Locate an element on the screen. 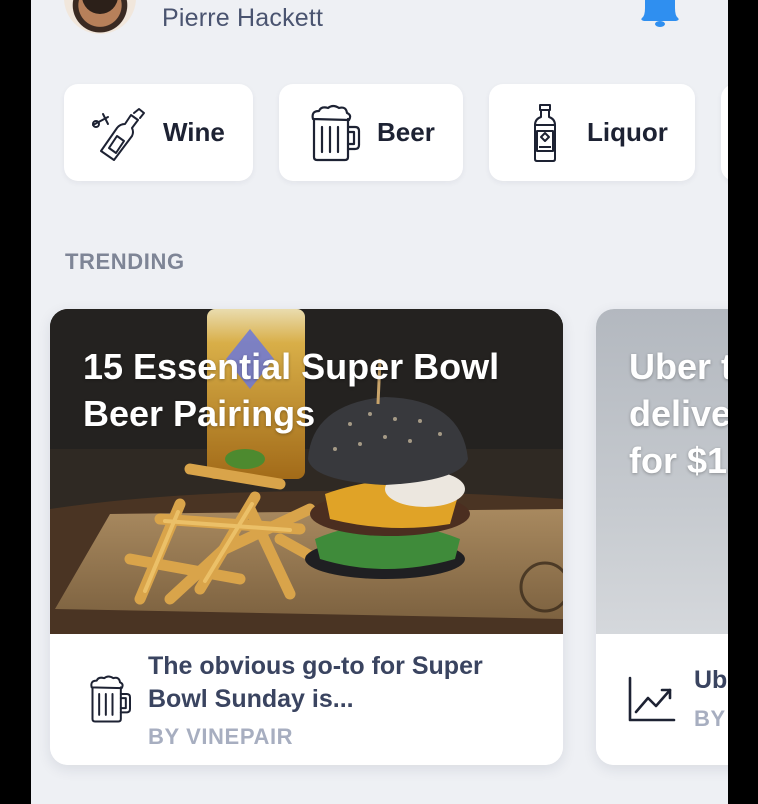 This screenshot has height=804, width=758. card-excerpt: Ub is located at coordinates (711, 680).